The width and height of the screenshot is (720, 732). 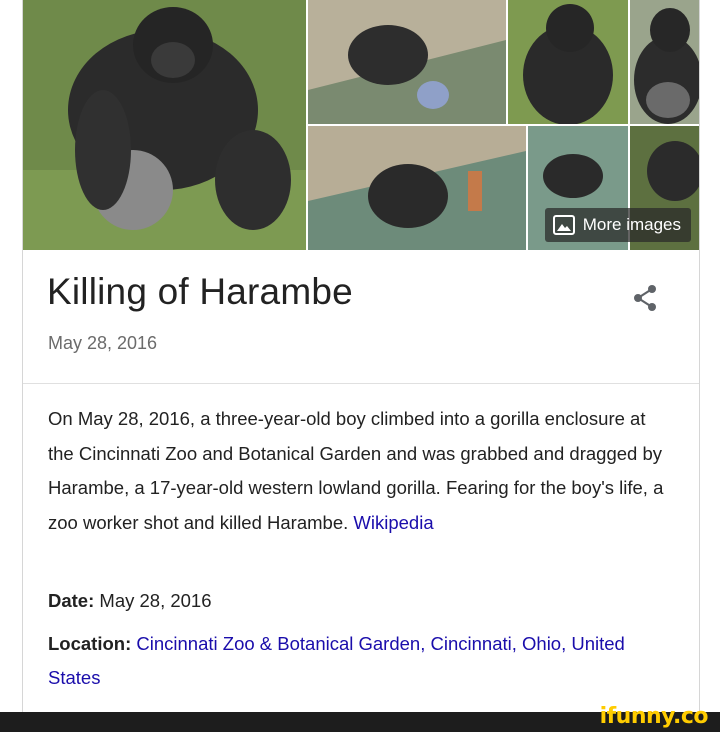 What do you see at coordinates (363, 601) in the screenshot?
I see `fact-date: Date: May 28, 2016` at bounding box center [363, 601].